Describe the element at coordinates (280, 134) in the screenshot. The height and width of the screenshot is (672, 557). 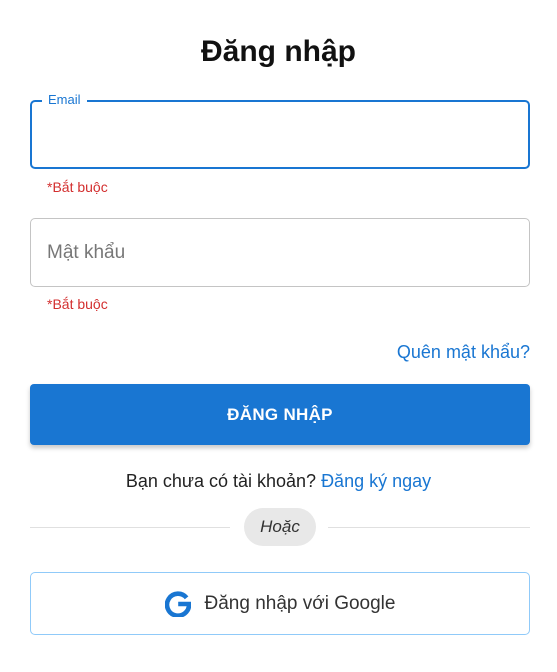
I see `email-input` at that location.